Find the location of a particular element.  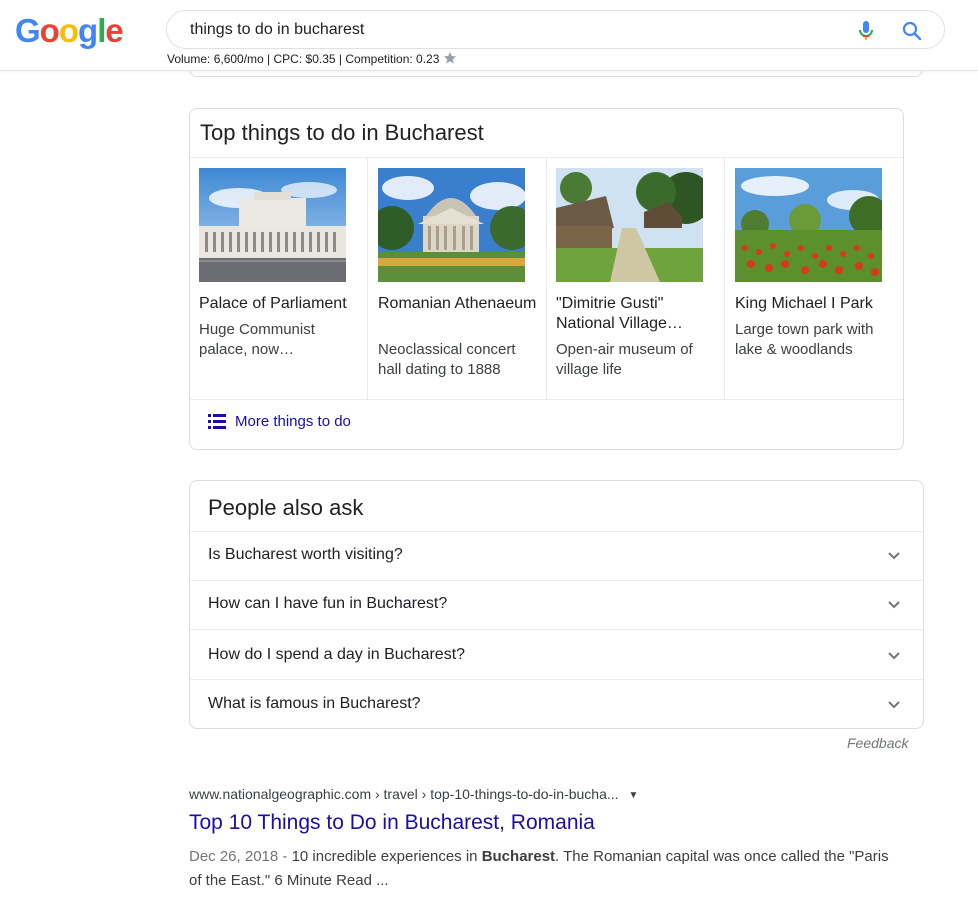

paa-question-row: How can I have fun in Bucharest? is located at coordinates (556, 604).